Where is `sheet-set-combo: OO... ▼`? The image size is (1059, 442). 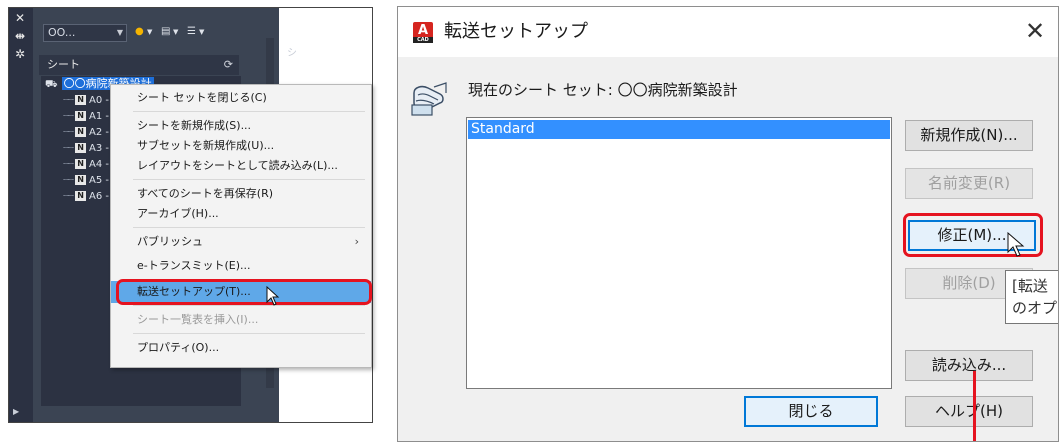 sheet-set-combo: OO... ▼ is located at coordinates (85, 33).